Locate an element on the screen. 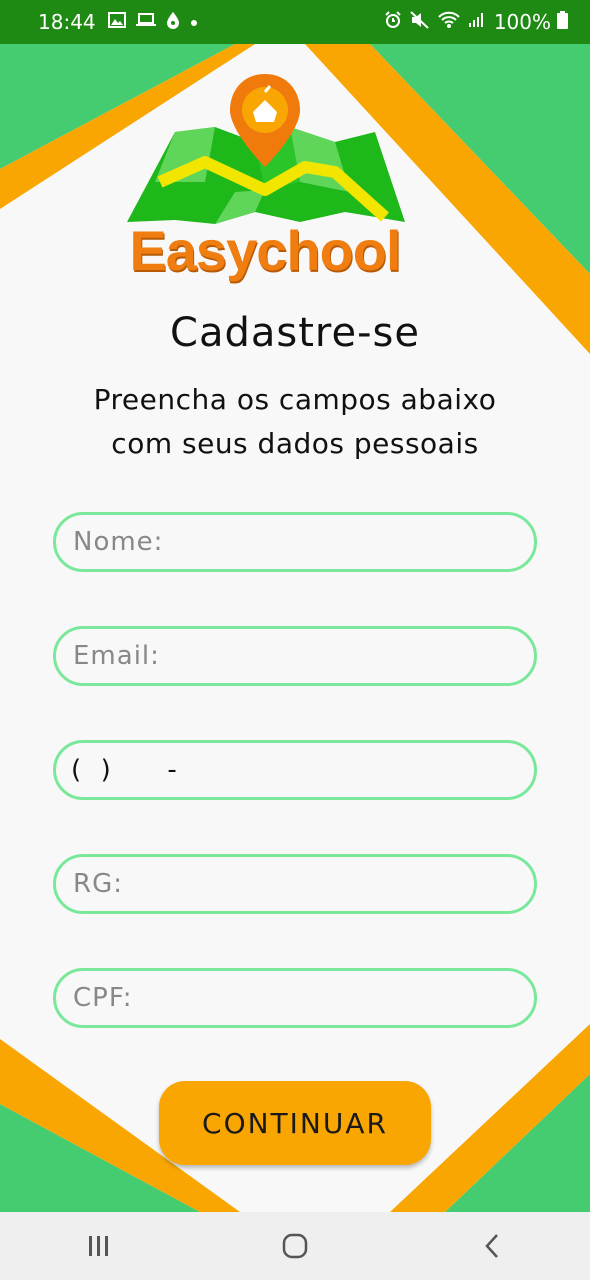  back-button is located at coordinates (492, 1246).